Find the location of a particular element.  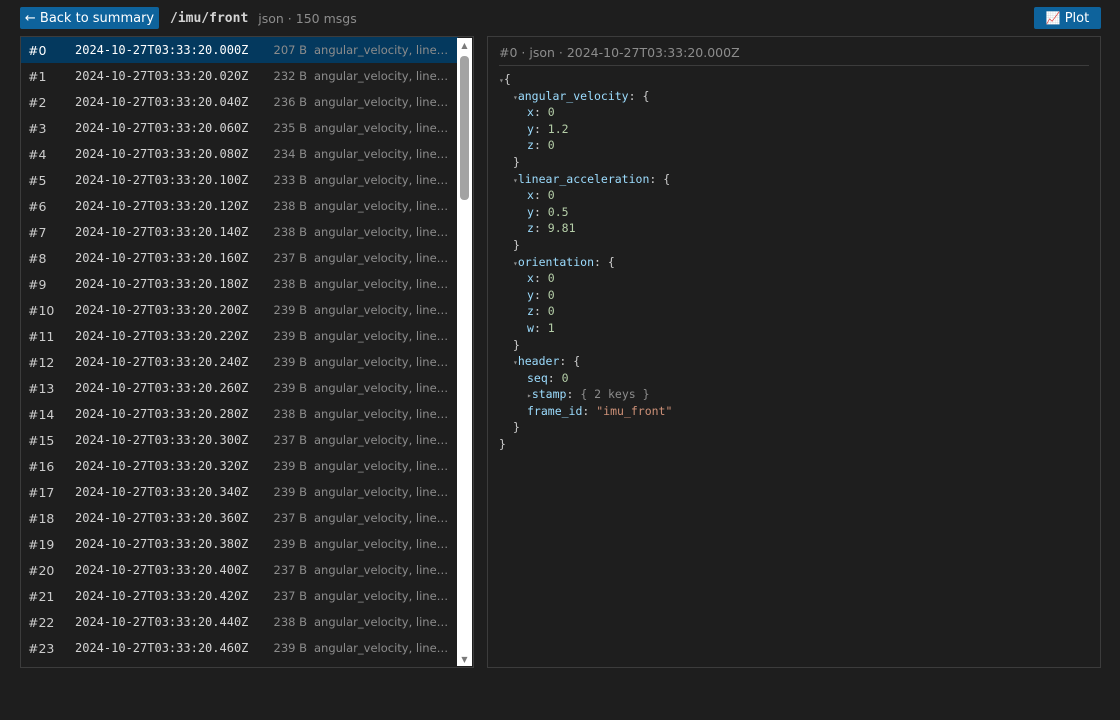

json-value: 1.2 is located at coordinates (558, 128).